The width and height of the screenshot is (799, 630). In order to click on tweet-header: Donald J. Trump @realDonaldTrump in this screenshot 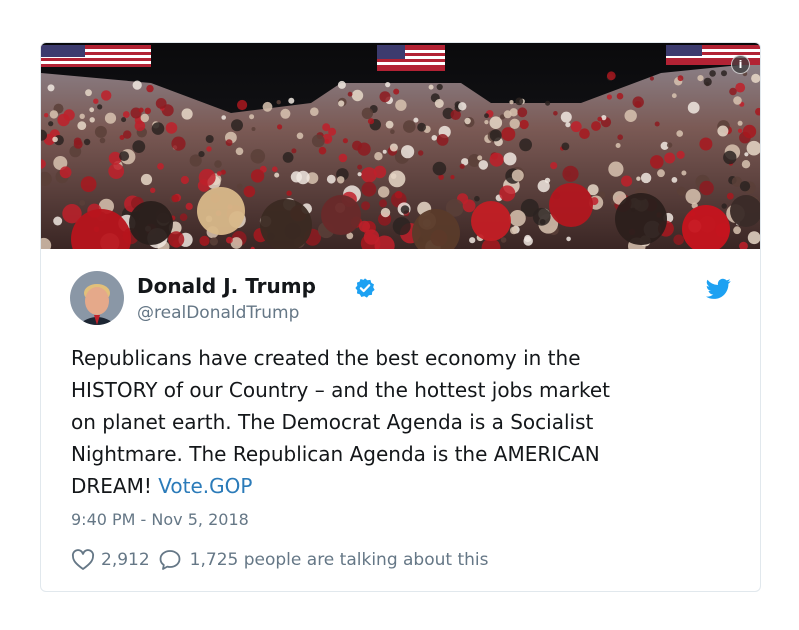, I will do `click(400, 289)`.